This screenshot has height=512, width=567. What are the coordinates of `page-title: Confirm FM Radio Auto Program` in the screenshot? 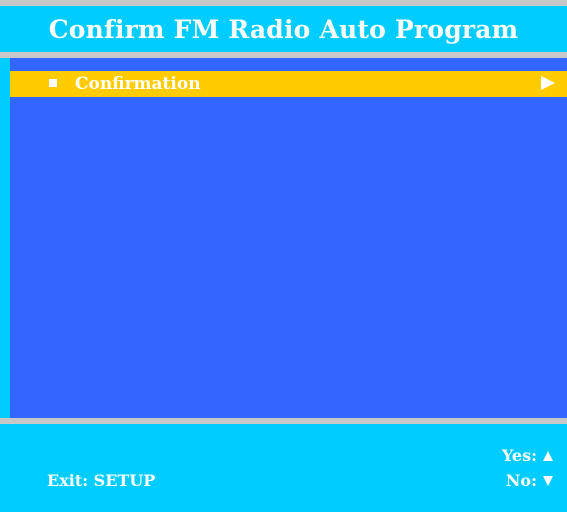 It's located at (283, 29).